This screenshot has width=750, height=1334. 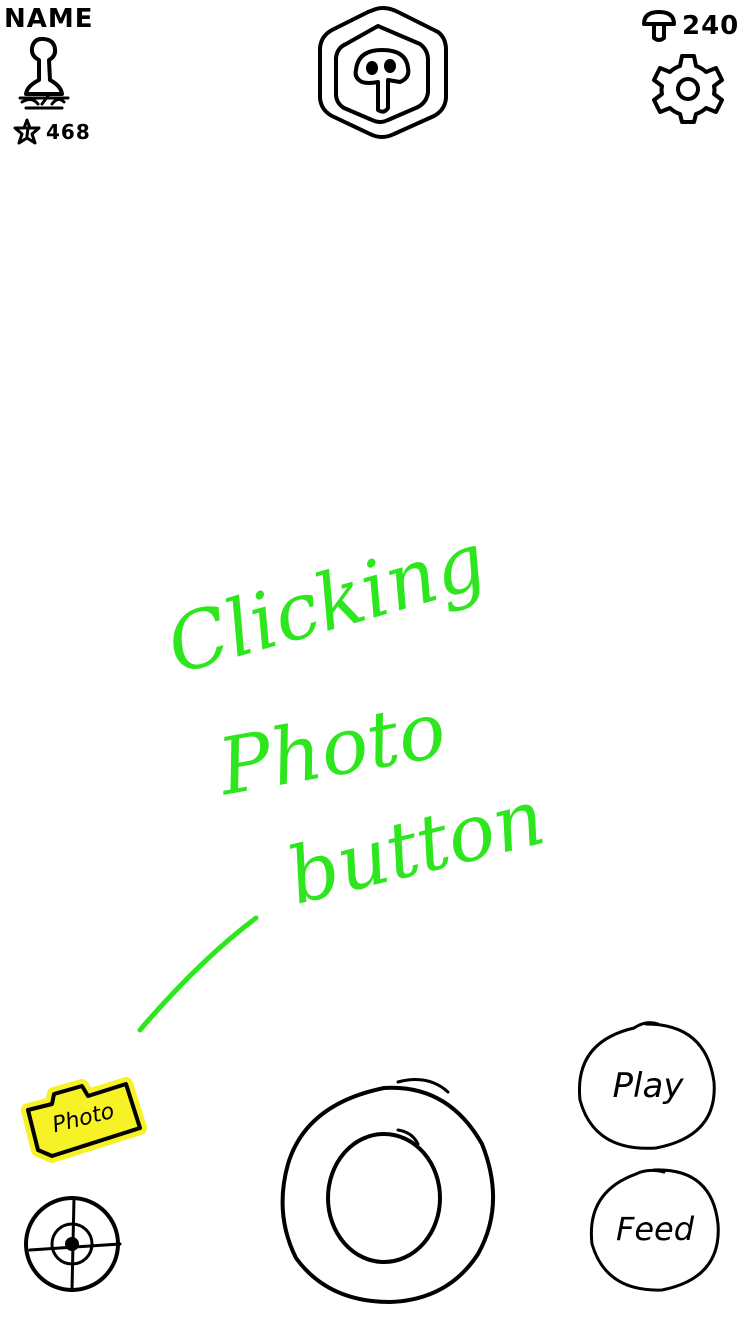 I want to click on mushroom-hexagon-badge-icon, so click(x=383, y=72).